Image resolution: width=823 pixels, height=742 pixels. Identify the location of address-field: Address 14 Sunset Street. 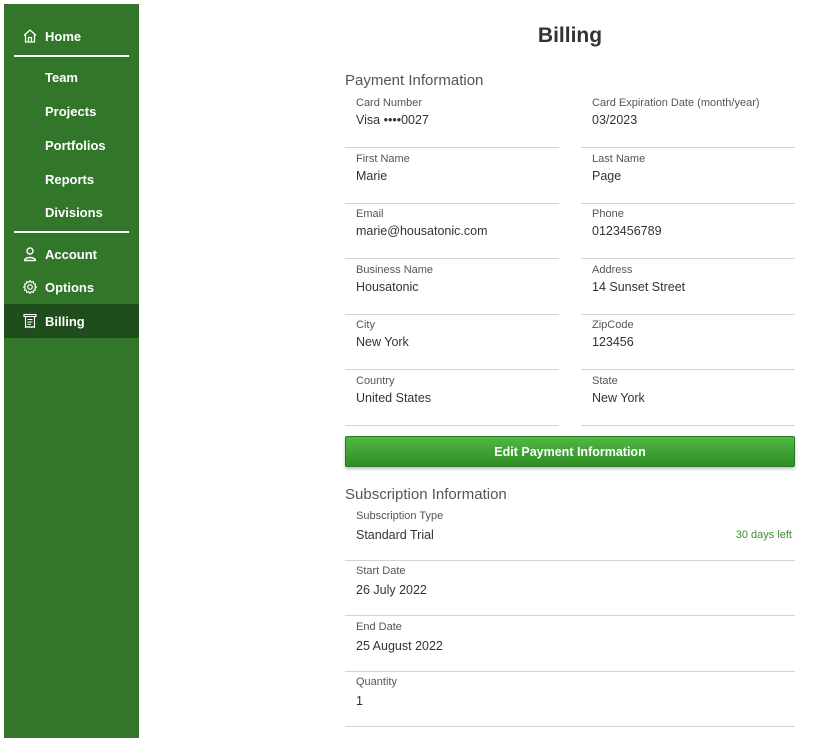
(688, 286).